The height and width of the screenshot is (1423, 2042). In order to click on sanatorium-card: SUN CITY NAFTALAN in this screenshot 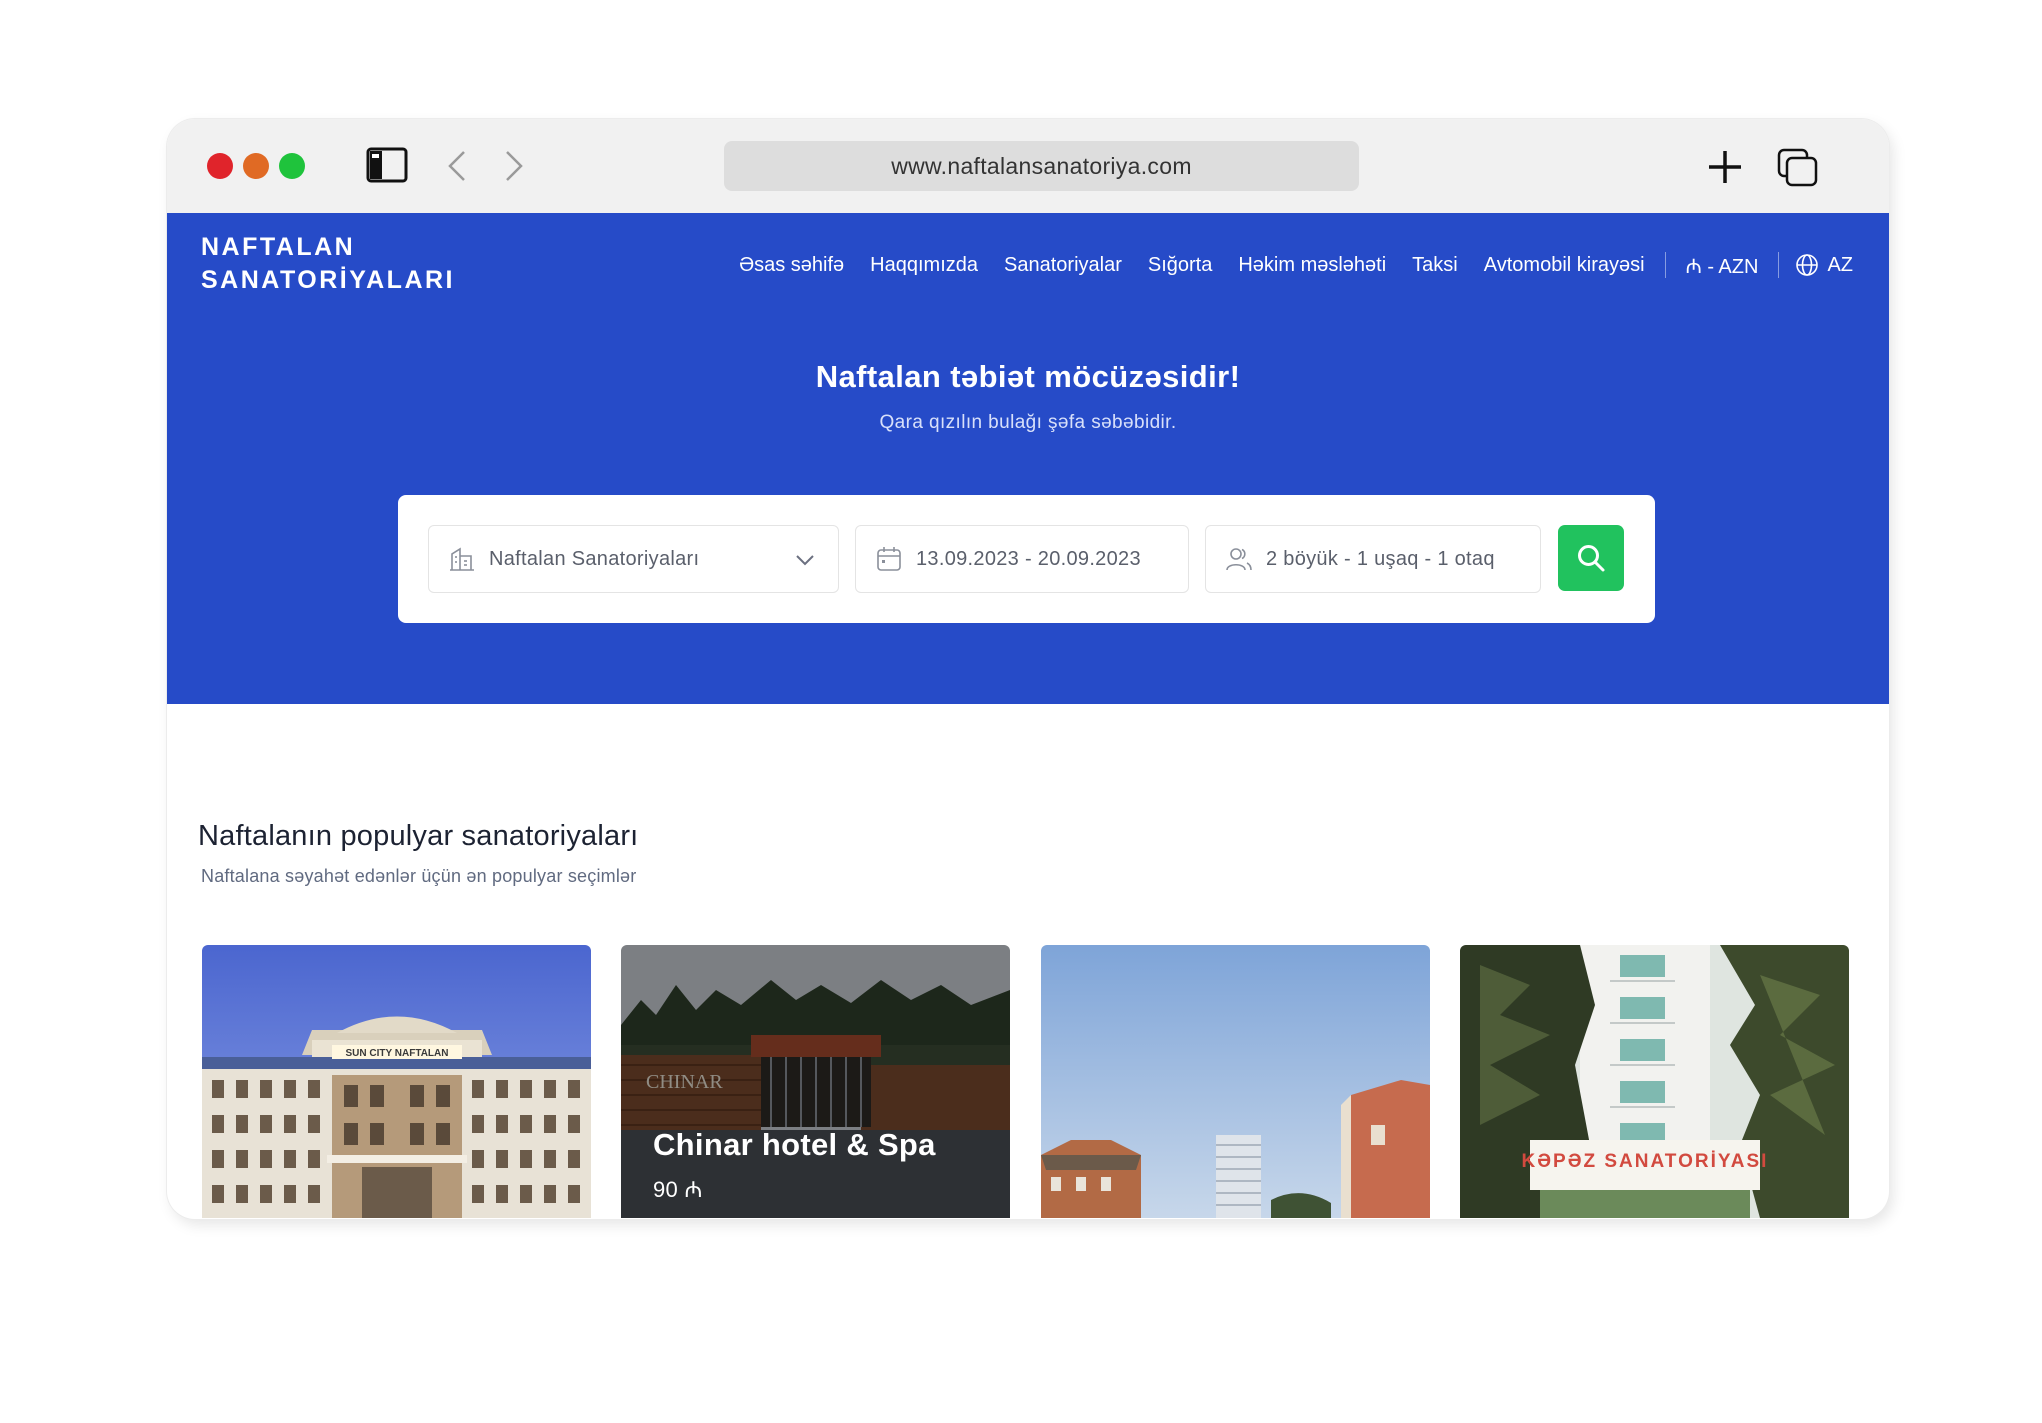, I will do `click(396, 1081)`.